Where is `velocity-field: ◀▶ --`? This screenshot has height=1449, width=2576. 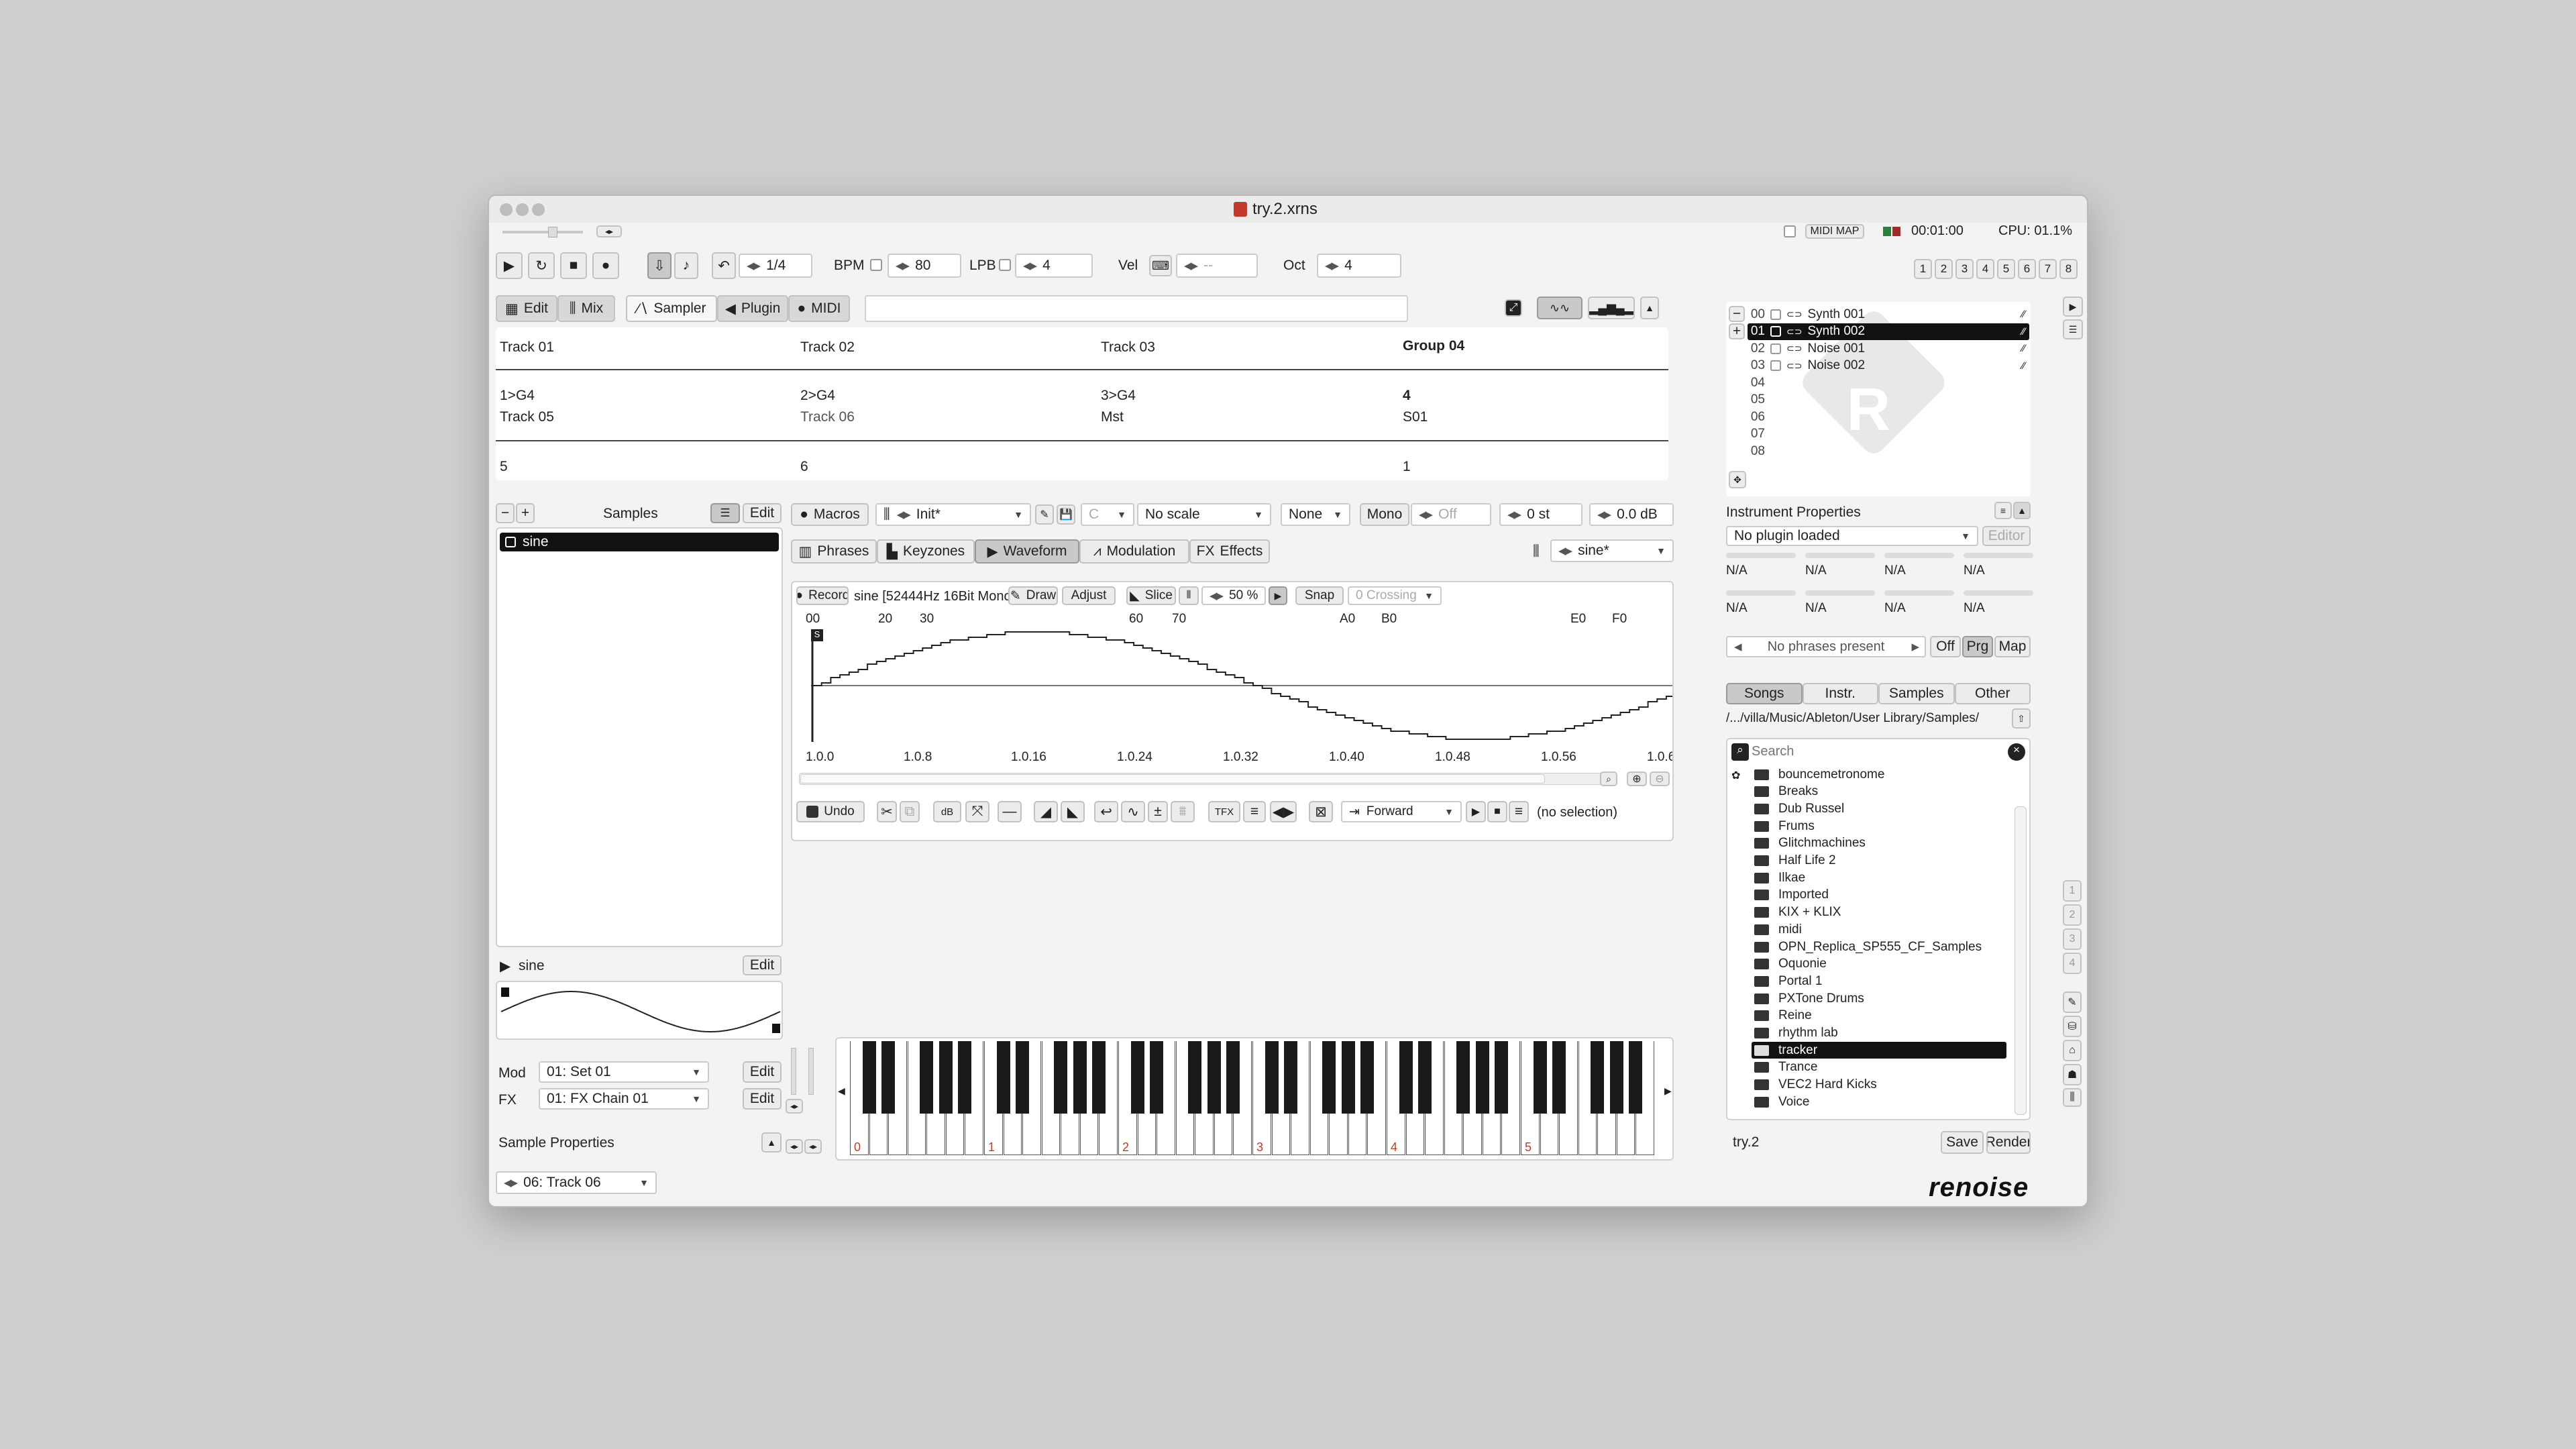 velocity-field: ◀▶ -- is located at coordinates (1217, 266).